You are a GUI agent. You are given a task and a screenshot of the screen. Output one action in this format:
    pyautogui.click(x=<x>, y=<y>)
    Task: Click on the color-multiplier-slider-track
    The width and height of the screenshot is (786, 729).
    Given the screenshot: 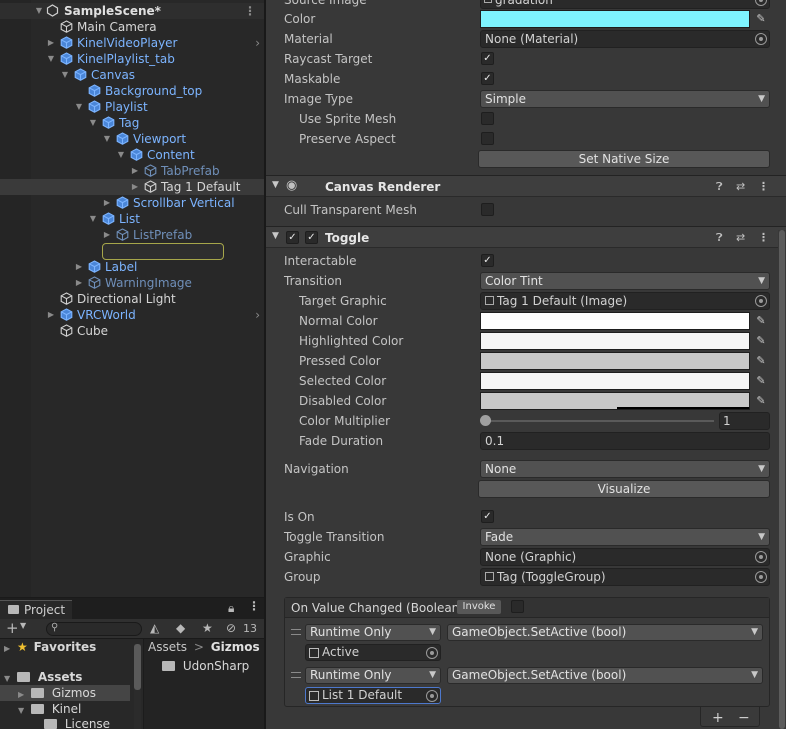 What is the action you would take?
    pyautogui.click(x=599, y=421)
    